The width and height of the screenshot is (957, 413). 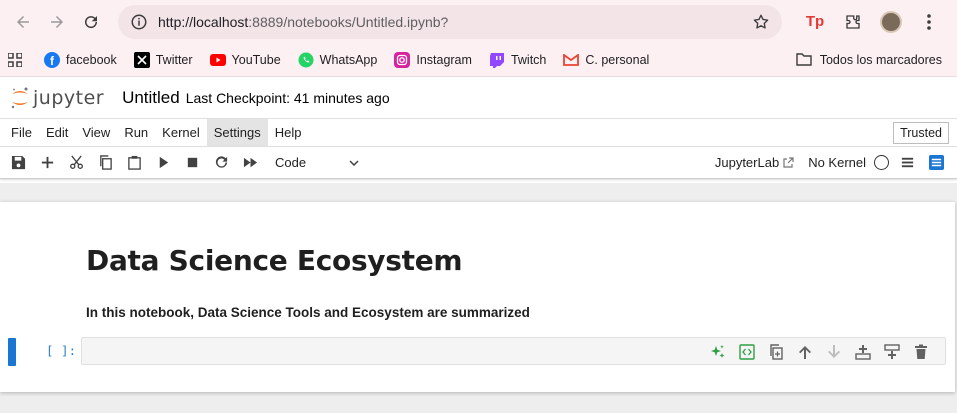 I want to click on open-jupyterlab-link: JupyterLab, so click(x=754, y=162).